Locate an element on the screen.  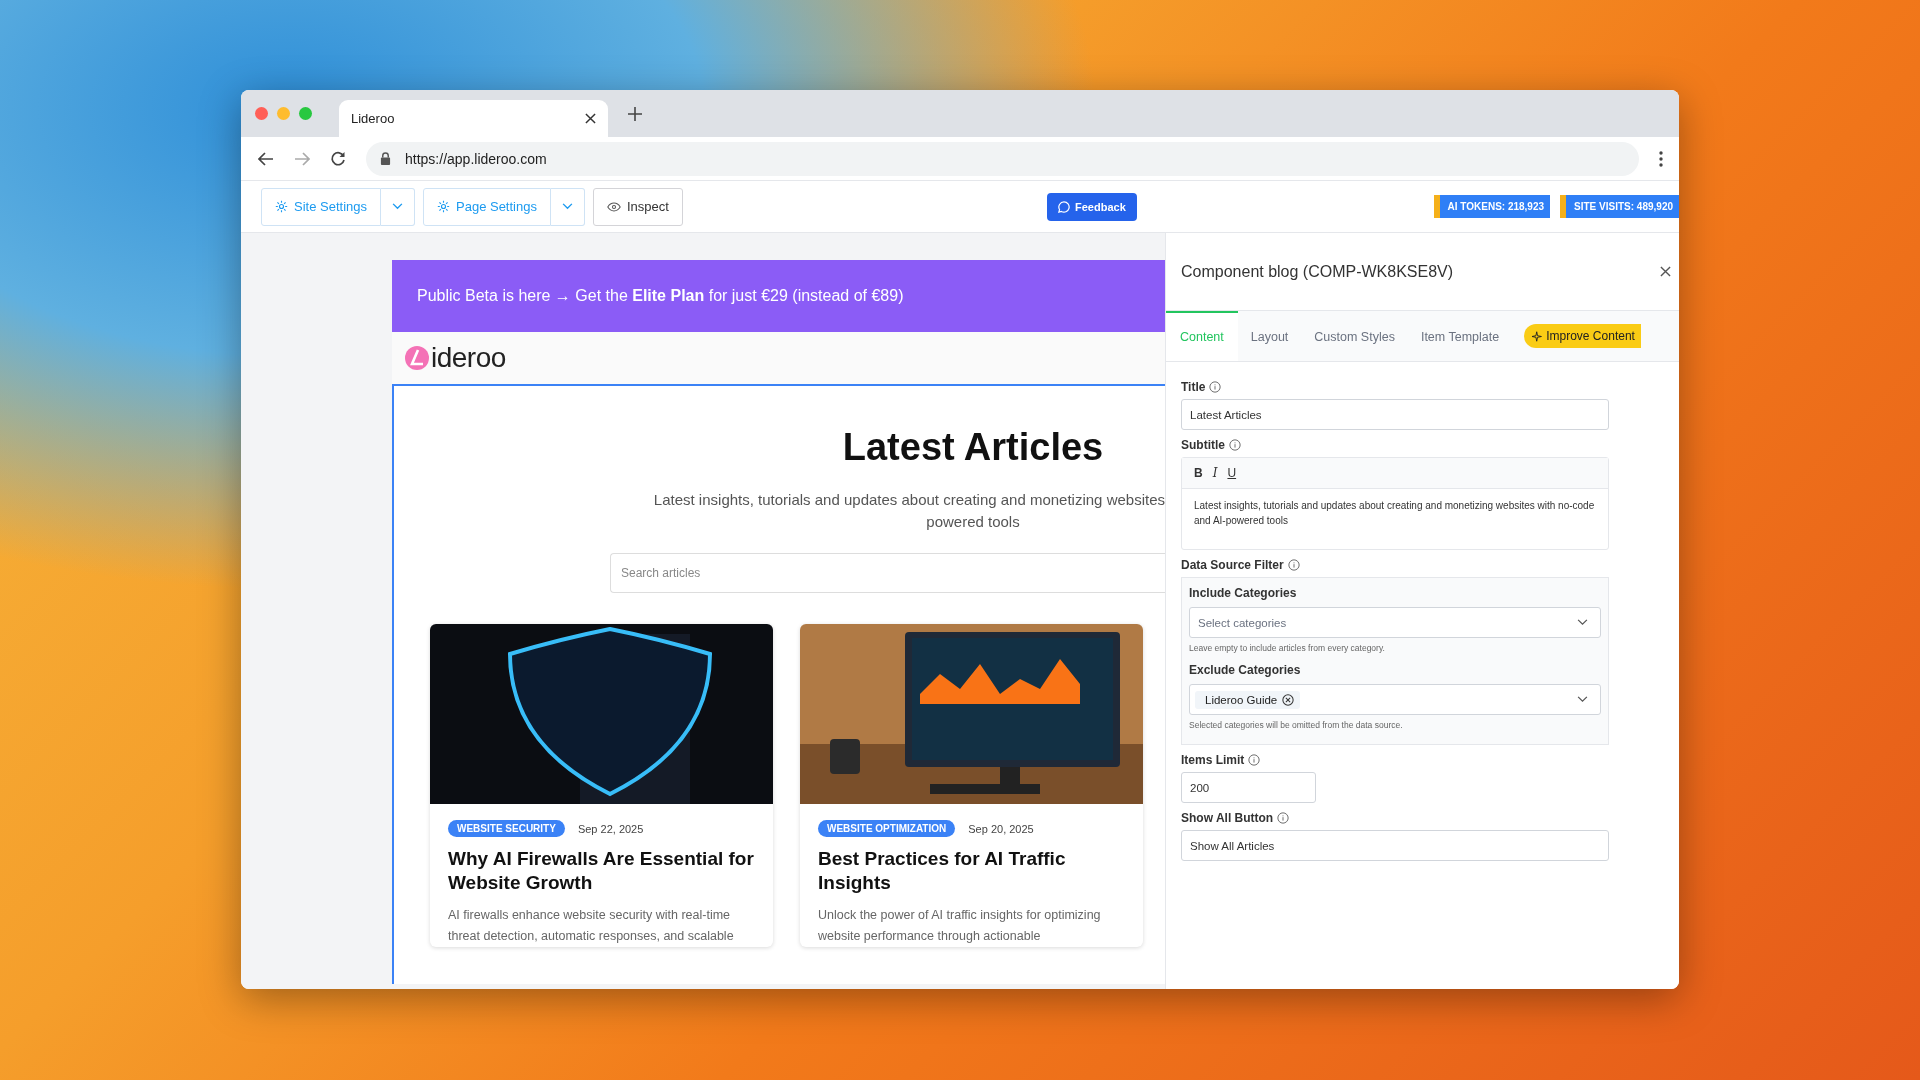
category-select: Select categories is located at coordinates (1395, 622).